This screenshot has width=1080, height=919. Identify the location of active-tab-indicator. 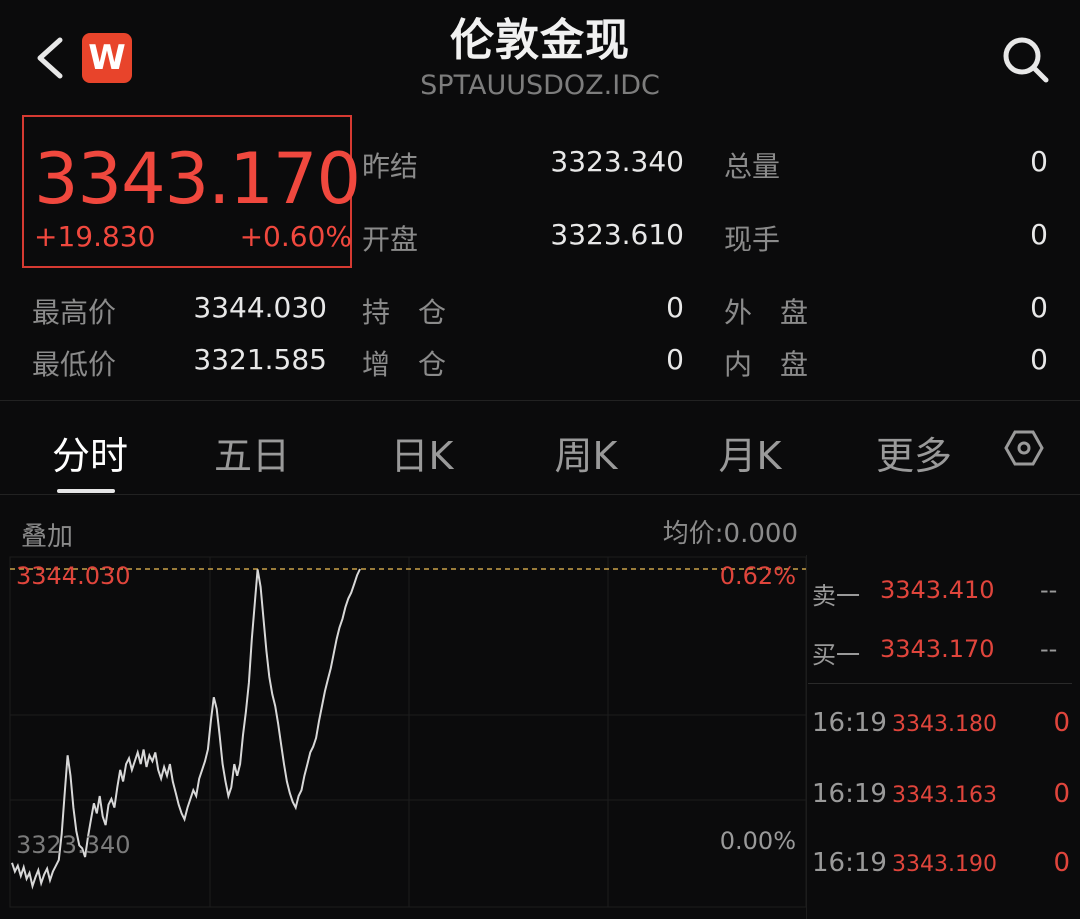
(86, 491).